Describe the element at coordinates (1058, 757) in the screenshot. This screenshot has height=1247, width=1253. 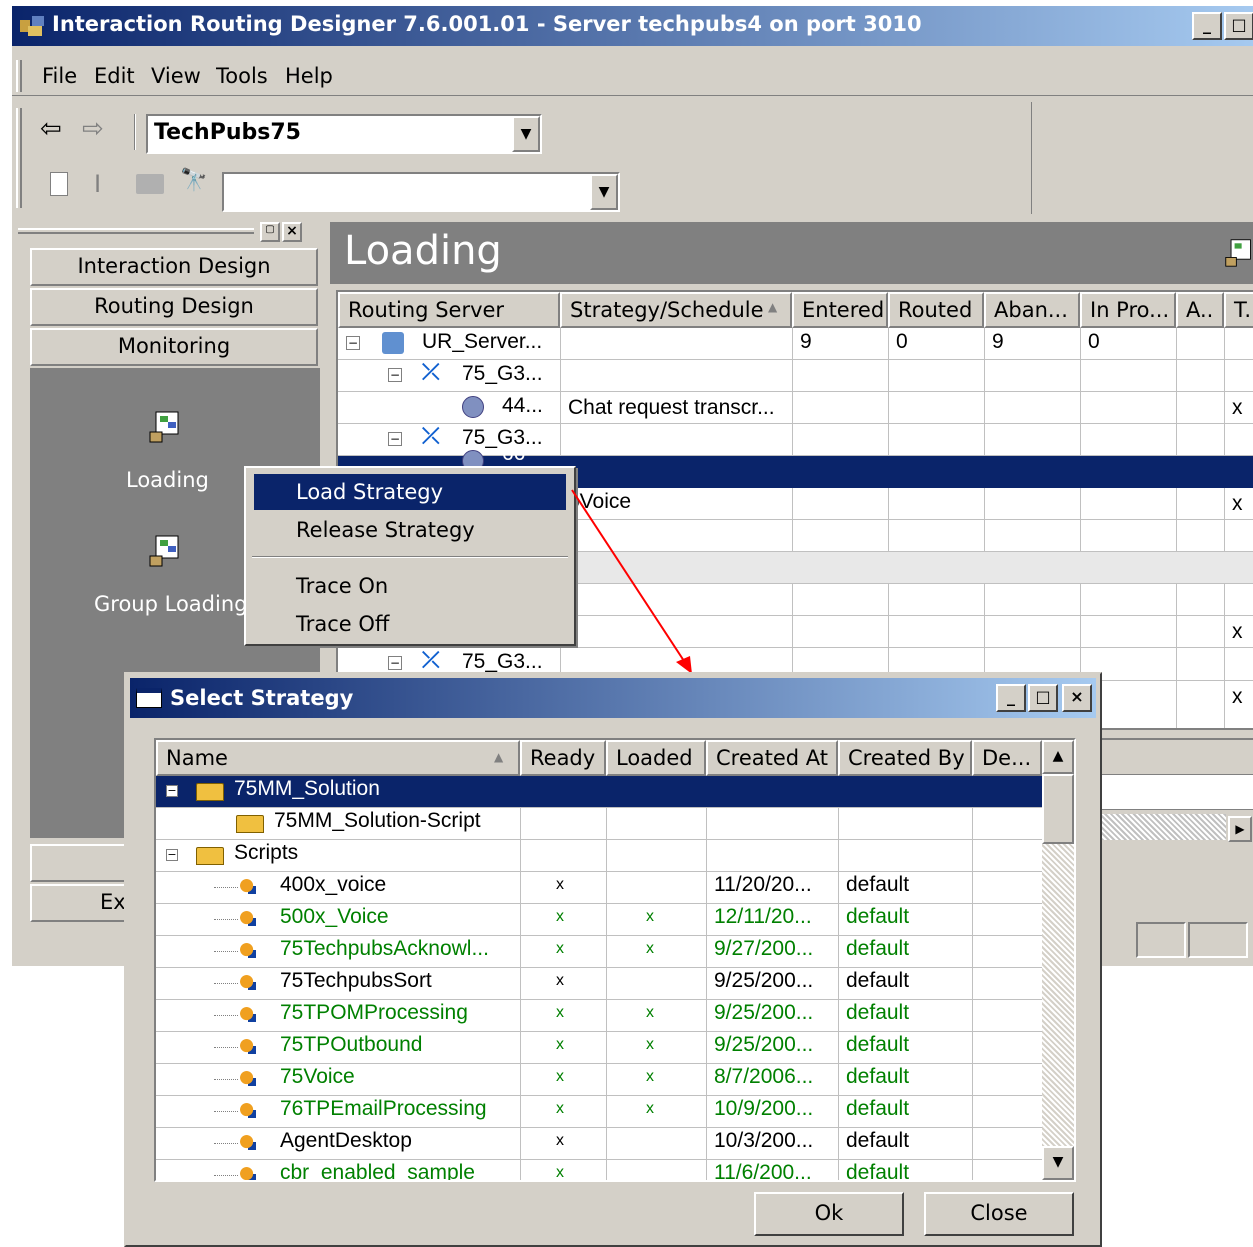
I see `scroll-up-button: ▲` at that location.